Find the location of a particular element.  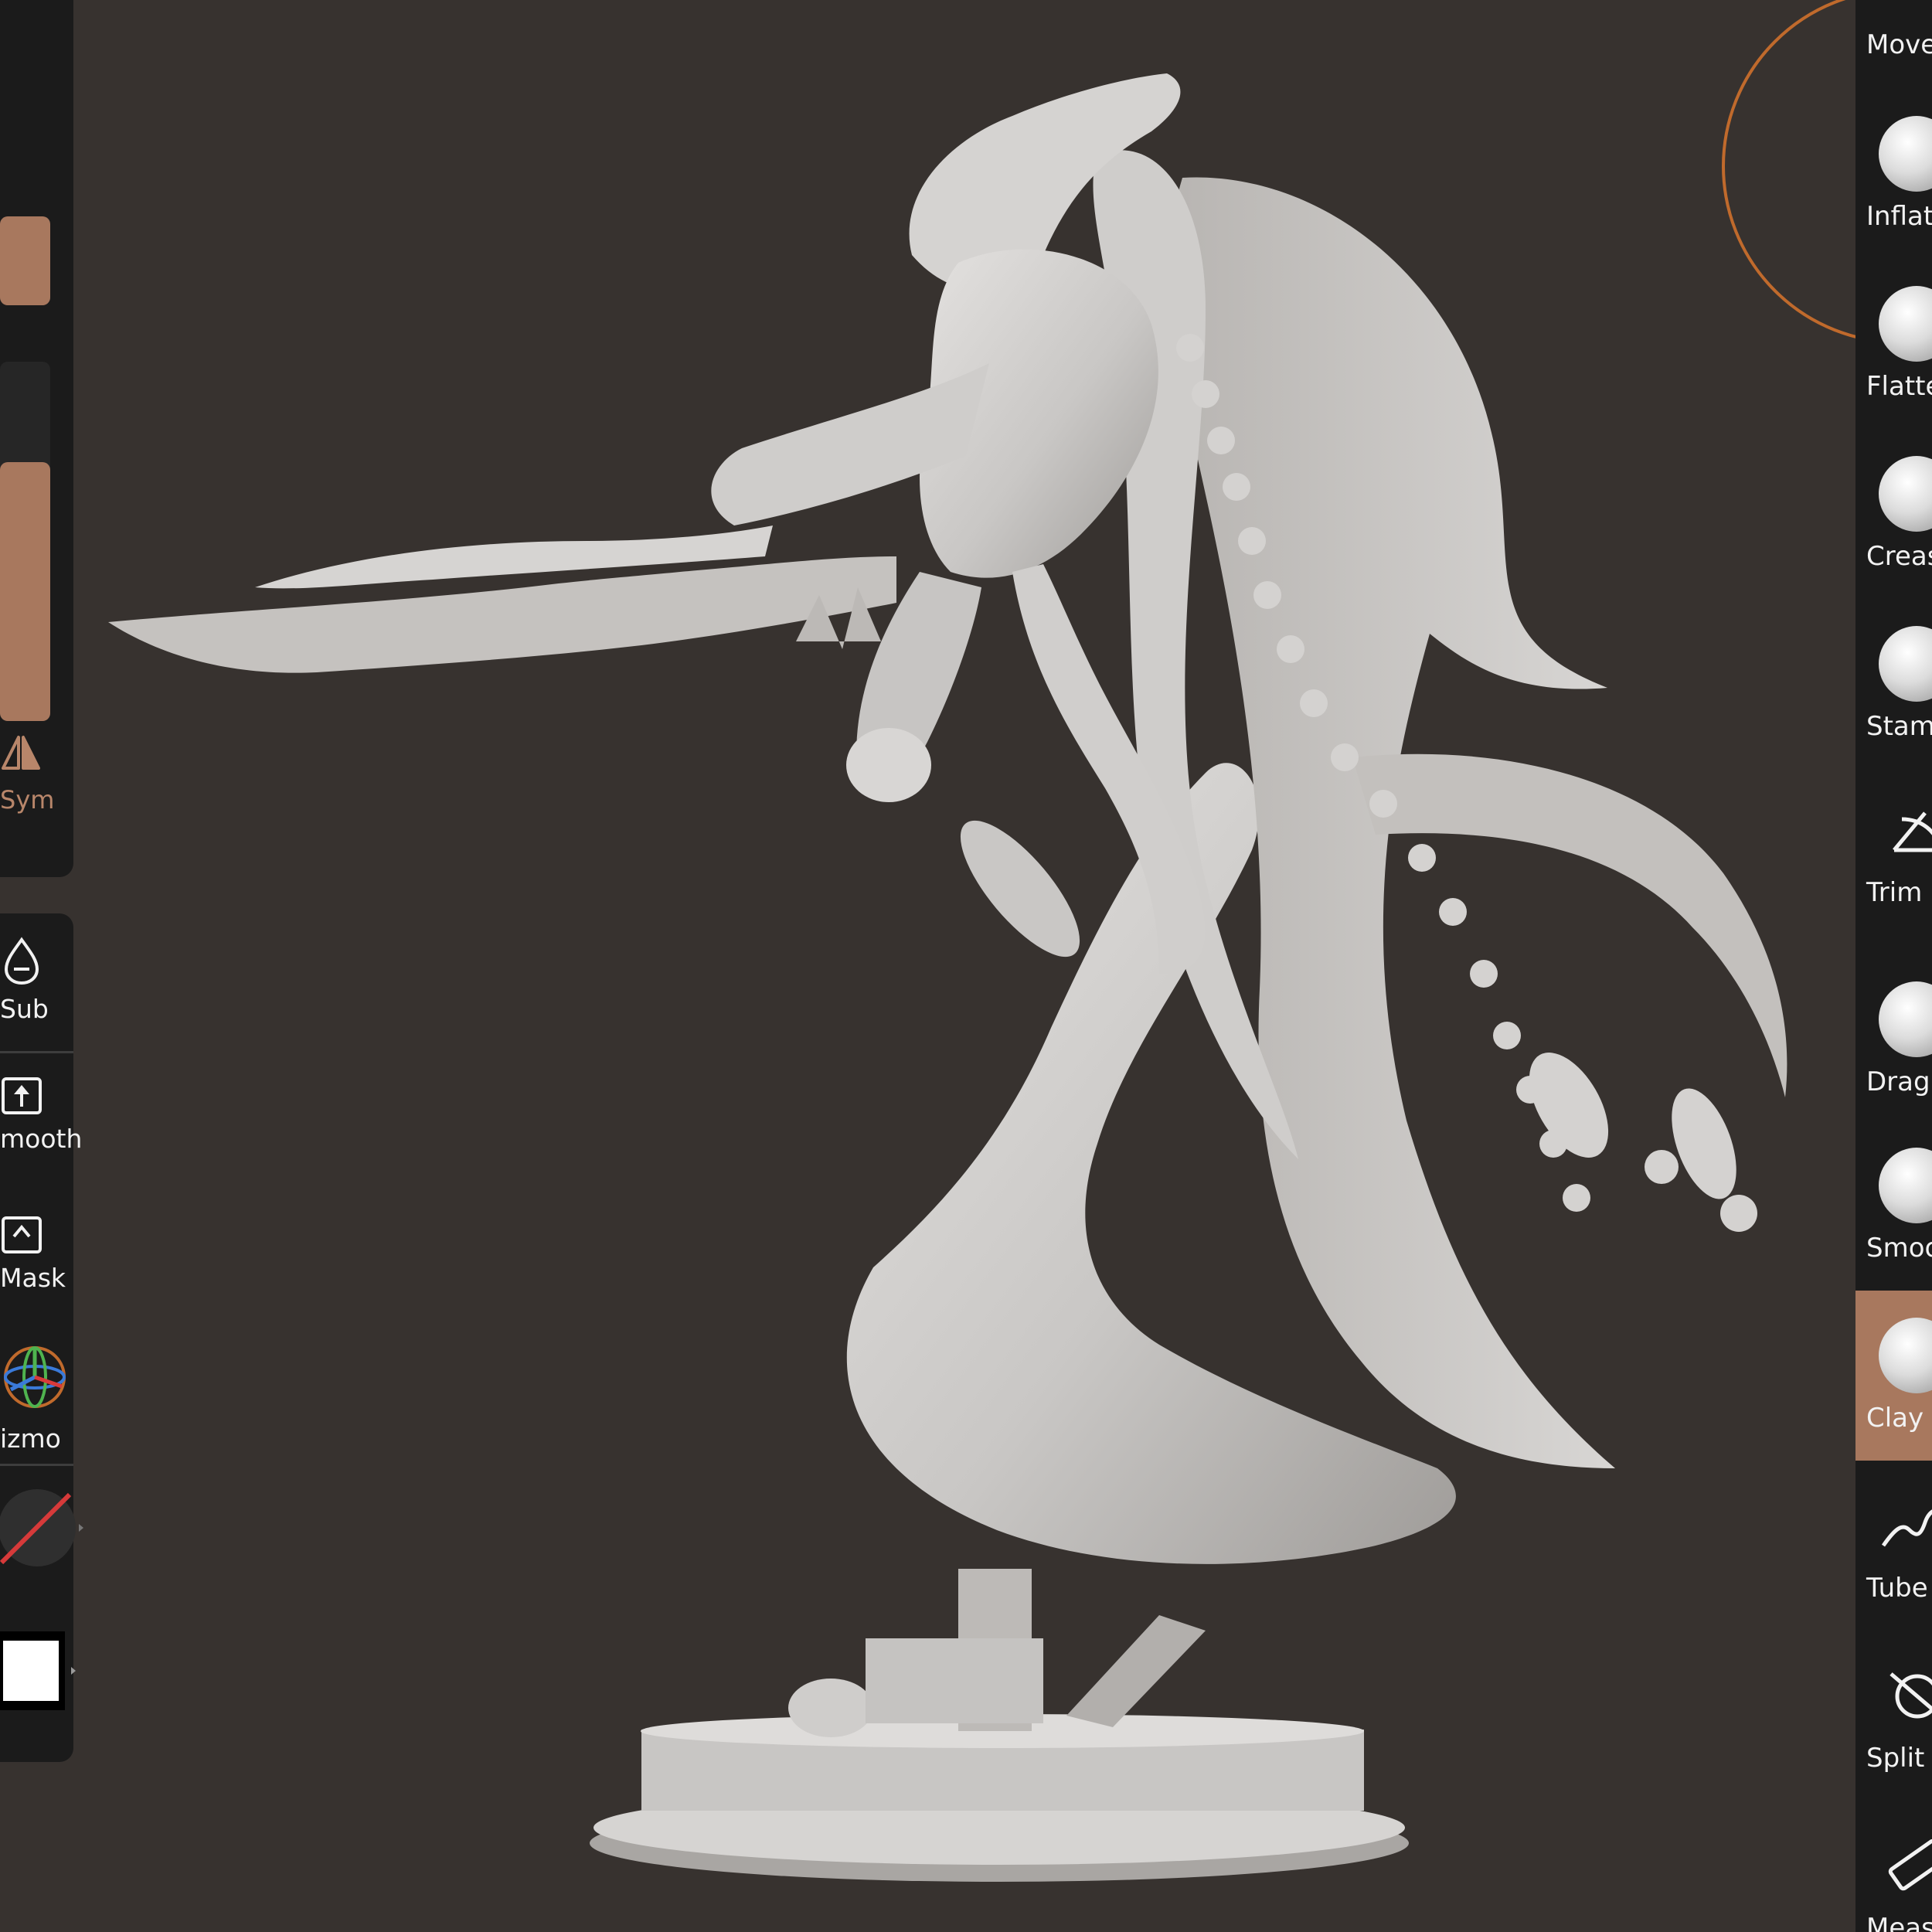

caret-box-icon is located at coordinates (22, 1234).